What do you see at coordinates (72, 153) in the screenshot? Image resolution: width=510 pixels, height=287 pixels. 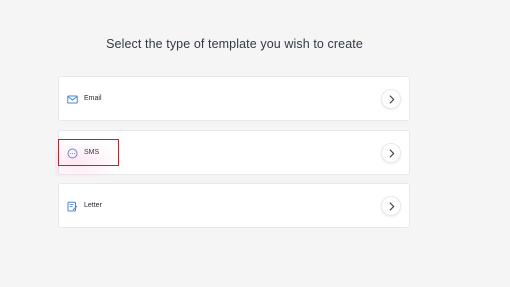 I see `sms-chat-icon` at bounding box center [72, 153].